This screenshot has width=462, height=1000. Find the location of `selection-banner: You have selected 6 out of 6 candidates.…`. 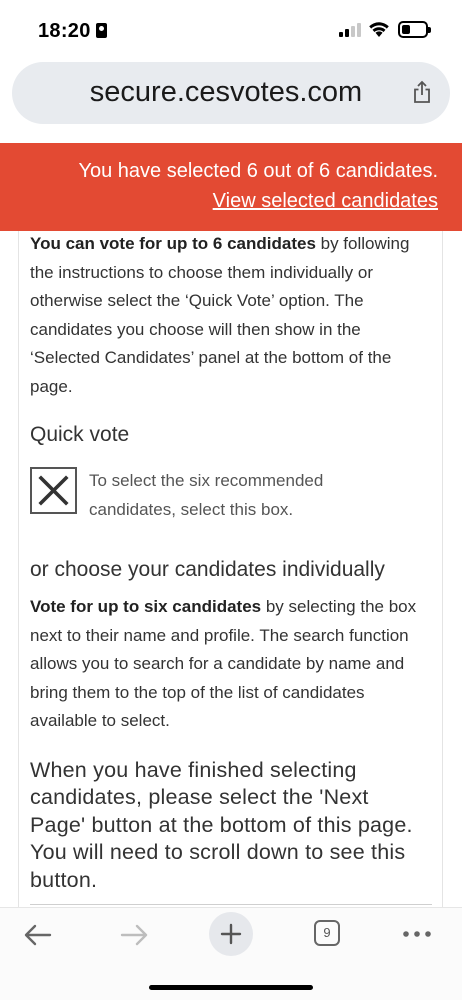

selection-banner: You have selected 6 out of 6 candidates.… is located at coordinates (231, 187).